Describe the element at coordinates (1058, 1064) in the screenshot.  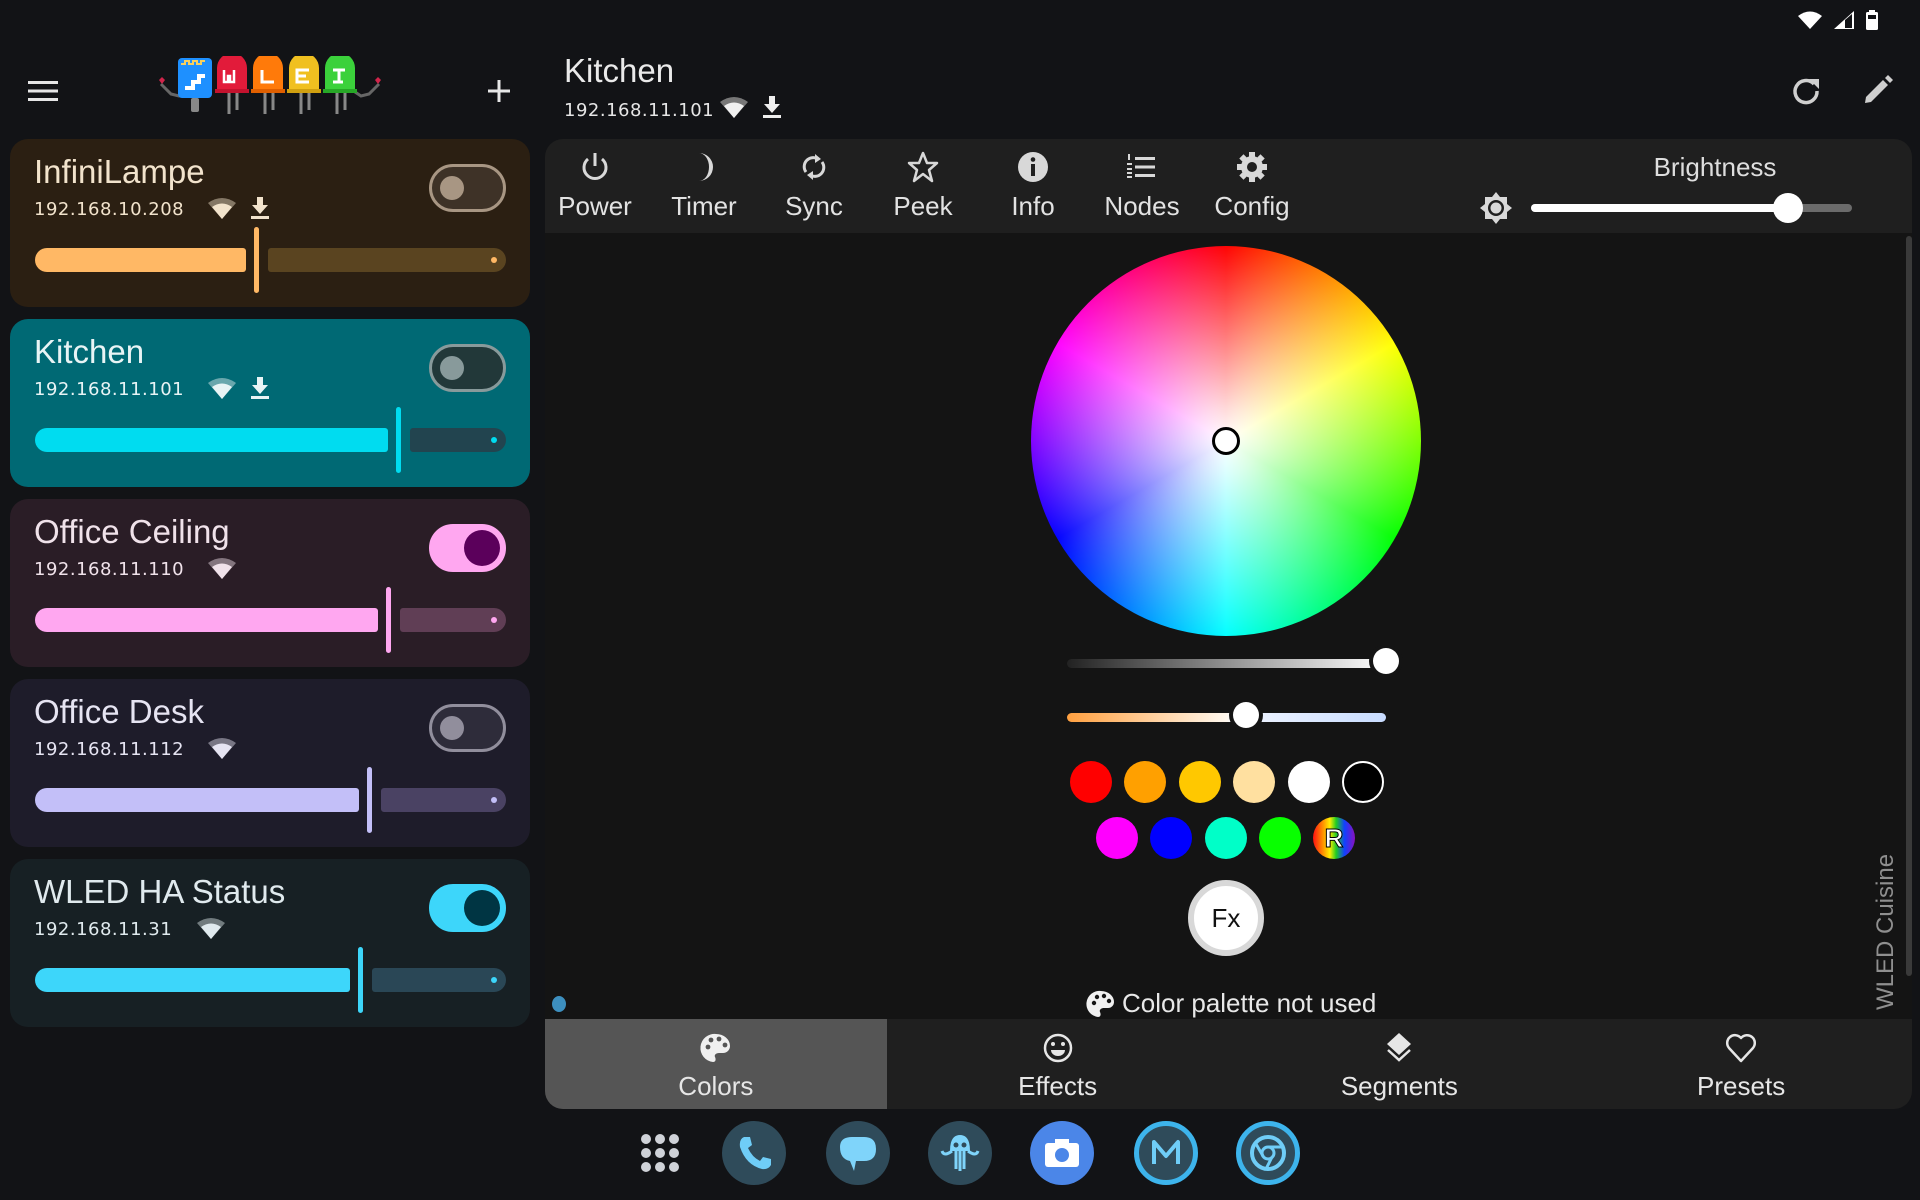
I see `tab-effects: Effects` at that location.